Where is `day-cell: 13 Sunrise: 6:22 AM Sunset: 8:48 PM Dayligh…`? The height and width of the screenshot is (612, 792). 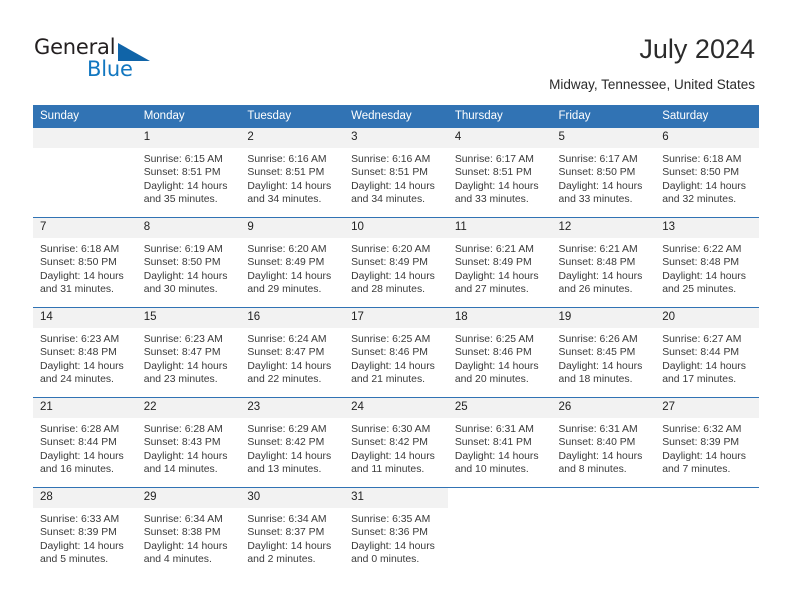
day-cell: 13 Sunrise: 6:22 AM Sunset: 8:48 PM Dayligh… is located at coordinates (707, 262).